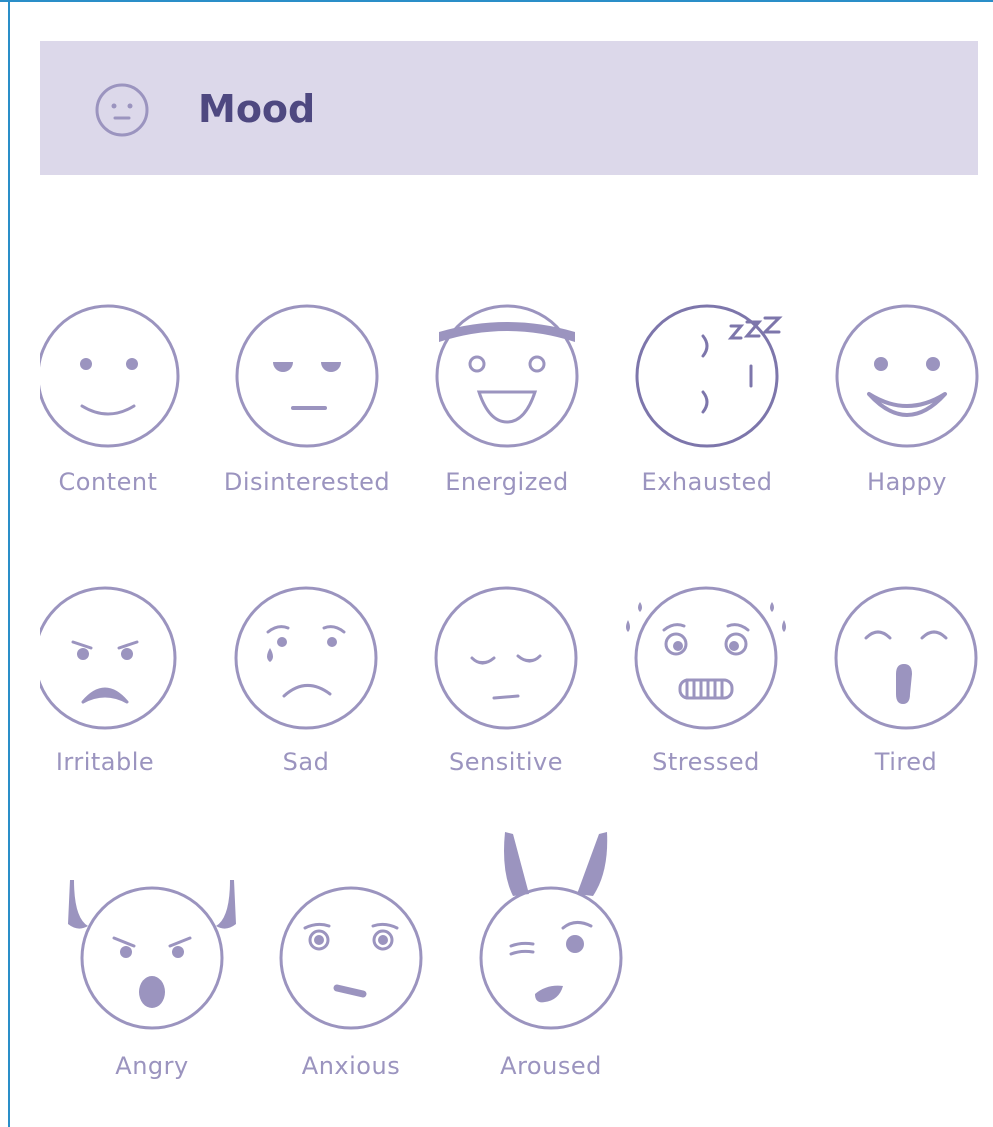  Describe the element at coordinates (9, 563) in the screenshot. I see `frame-left-border` at that location.